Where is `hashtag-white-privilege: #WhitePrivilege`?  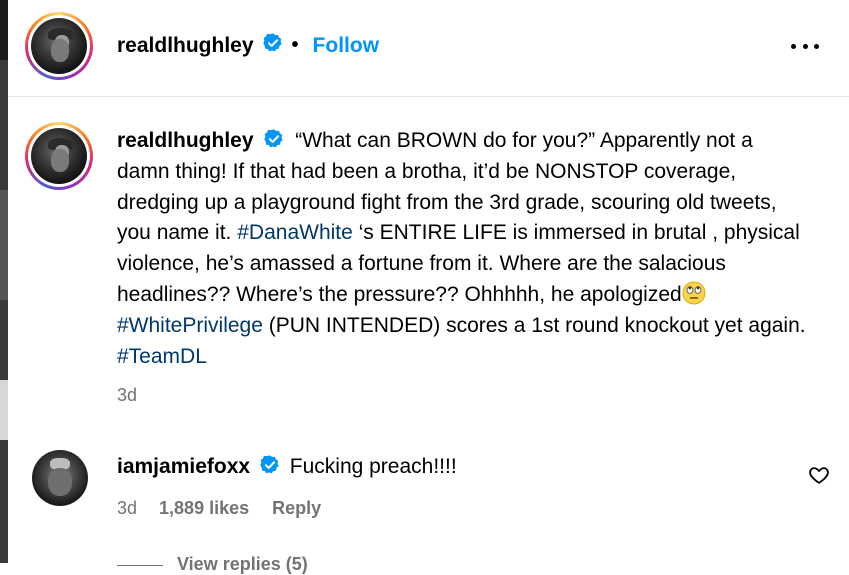 hashtag-white-privilege: #WhitePrivilege is located at coordinates (190, 325).